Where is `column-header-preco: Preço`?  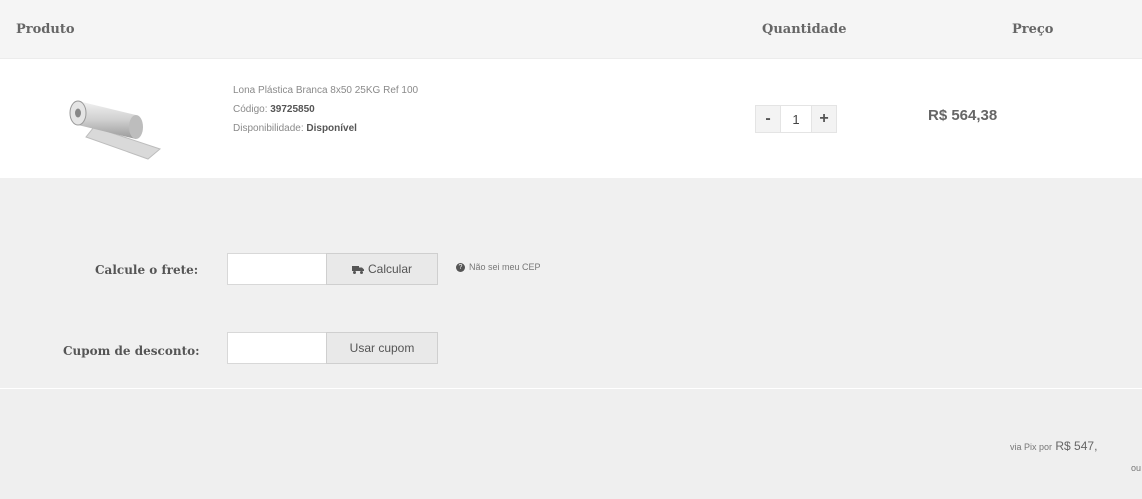
column-header-preco: Preço is located at coordinates (1033, 29).